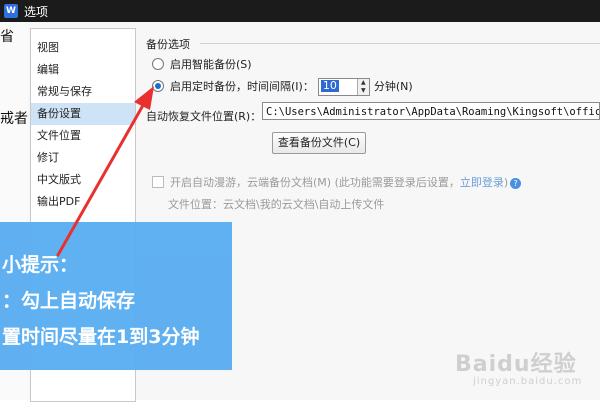 This screenshot has height=402, width=600. I want to click on smart-backup-option: 启用智能备份(S), so click(202, 64).